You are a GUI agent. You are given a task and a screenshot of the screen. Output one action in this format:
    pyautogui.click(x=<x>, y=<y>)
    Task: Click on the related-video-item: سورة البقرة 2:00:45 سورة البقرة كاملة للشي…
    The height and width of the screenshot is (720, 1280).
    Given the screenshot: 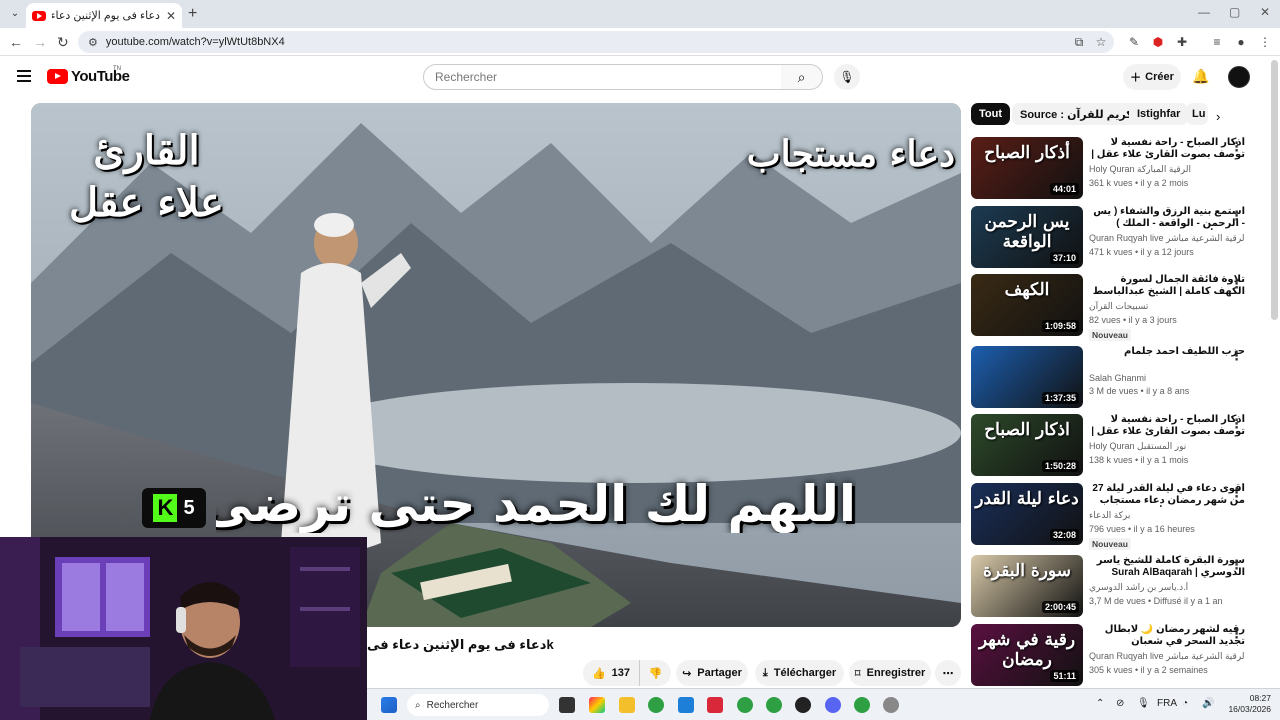 What is the action you would take?
    pyautogui.click(x=1118, y=587)
    